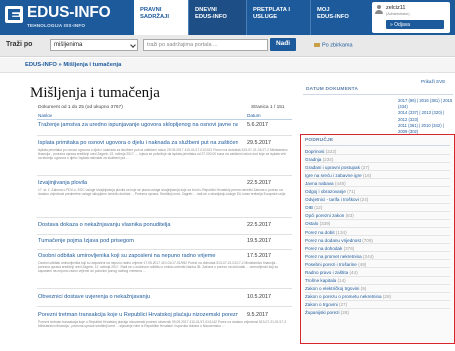 This screenshot has width=455, height=351. What do you see at coordinates (80, 107) in the screenshot?
I see `document-count: Dokument od 1 do 25 (od ukupno 3767)` at bounding box center [80, 107].